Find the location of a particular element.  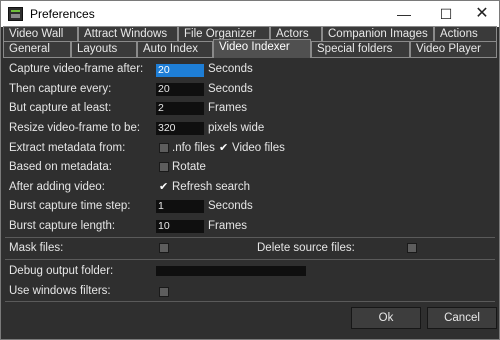

capture-every-unit: Seconds is located at coordinates (230, 89).